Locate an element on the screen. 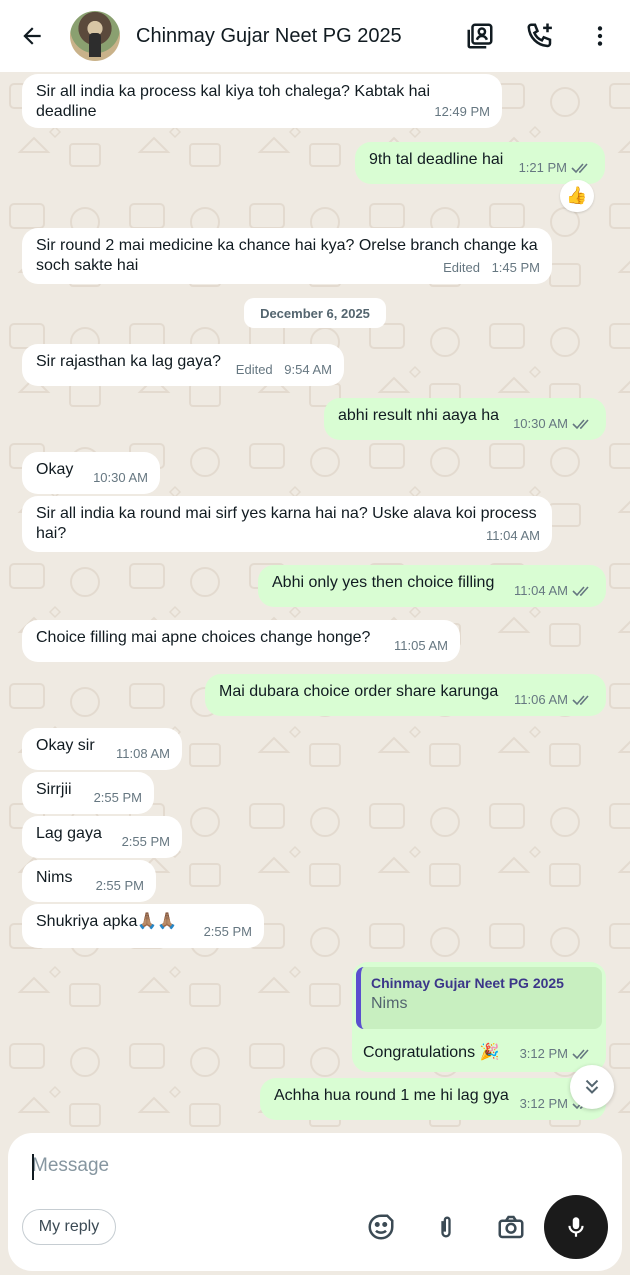 The height and width of the screenshot is (1275, 630). camera-button is located at coordinates (511, 1227).